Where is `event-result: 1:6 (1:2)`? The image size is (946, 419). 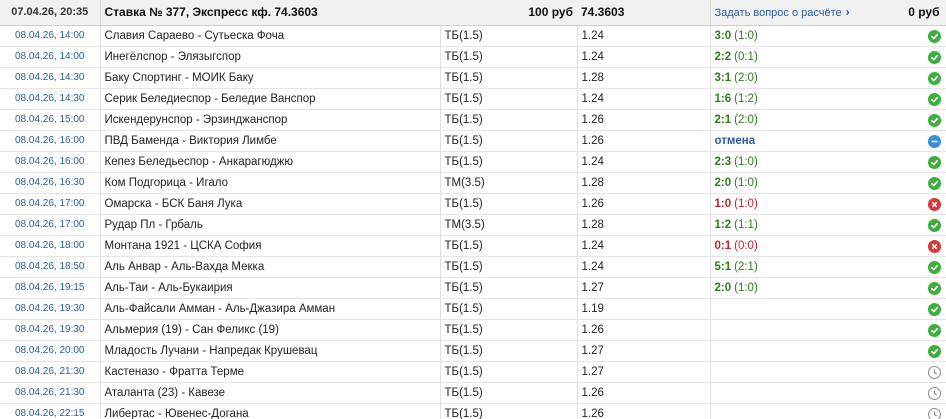 event-result: 1:6 (1:2) is located at coordinates (828, 99).